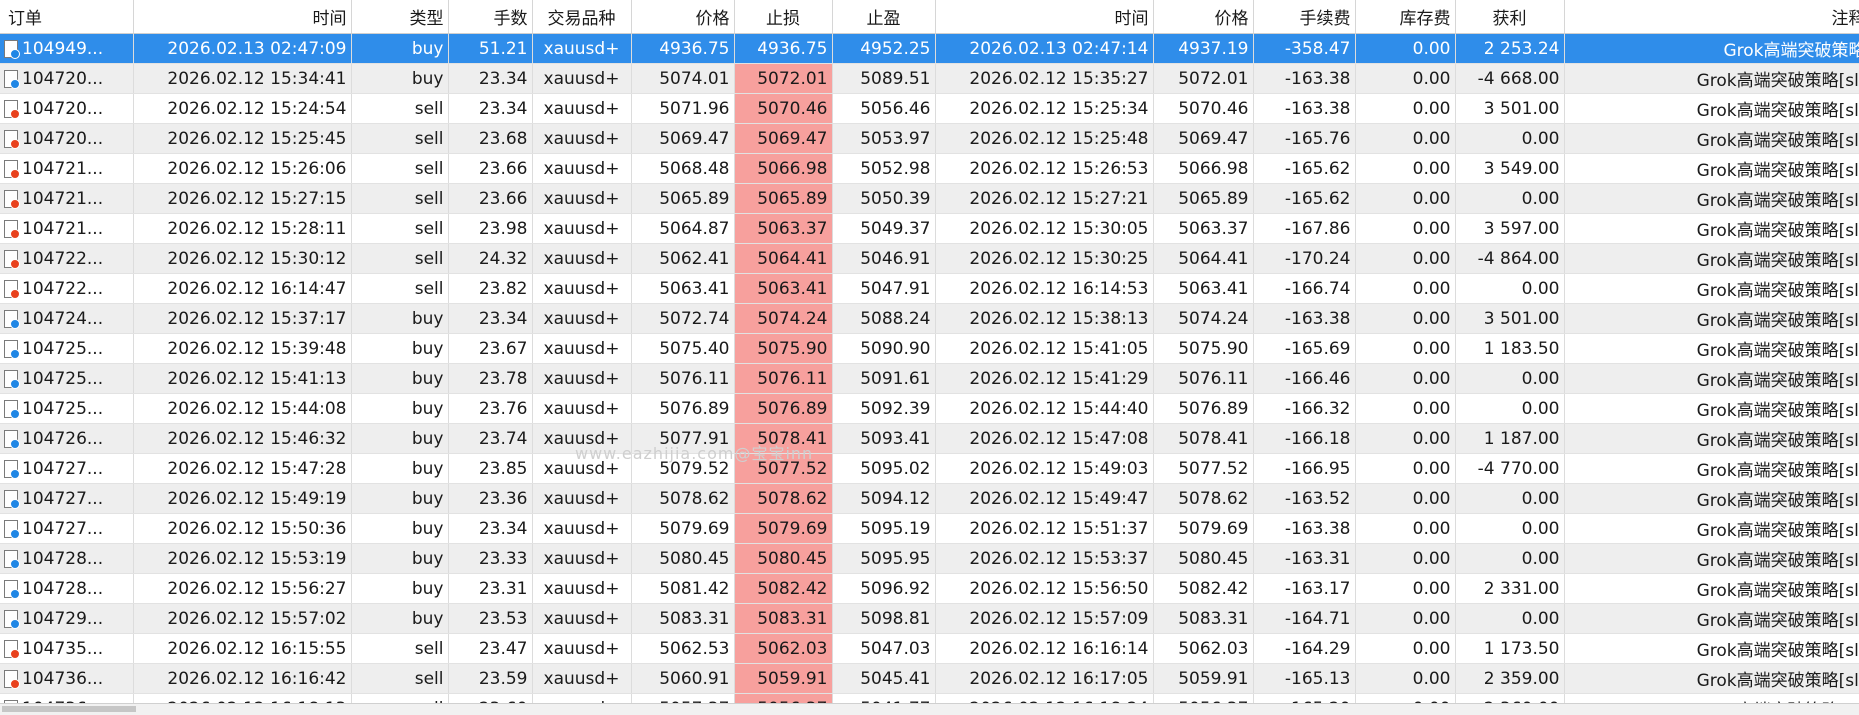 The height and width of the screenshot is (715, 1859). What do you see at coordinates (242, 648) in the screenshot?
I see `cell-open-time: 2026.02.12 16:15:55` at bounding box center [242, 648].